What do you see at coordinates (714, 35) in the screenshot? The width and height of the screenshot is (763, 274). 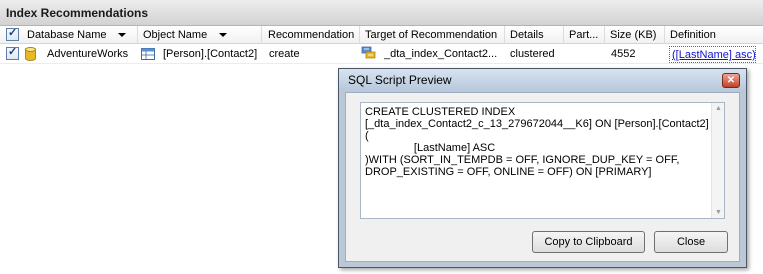 I see `column-header-definition: Definition` at bounding box center [714, 35].